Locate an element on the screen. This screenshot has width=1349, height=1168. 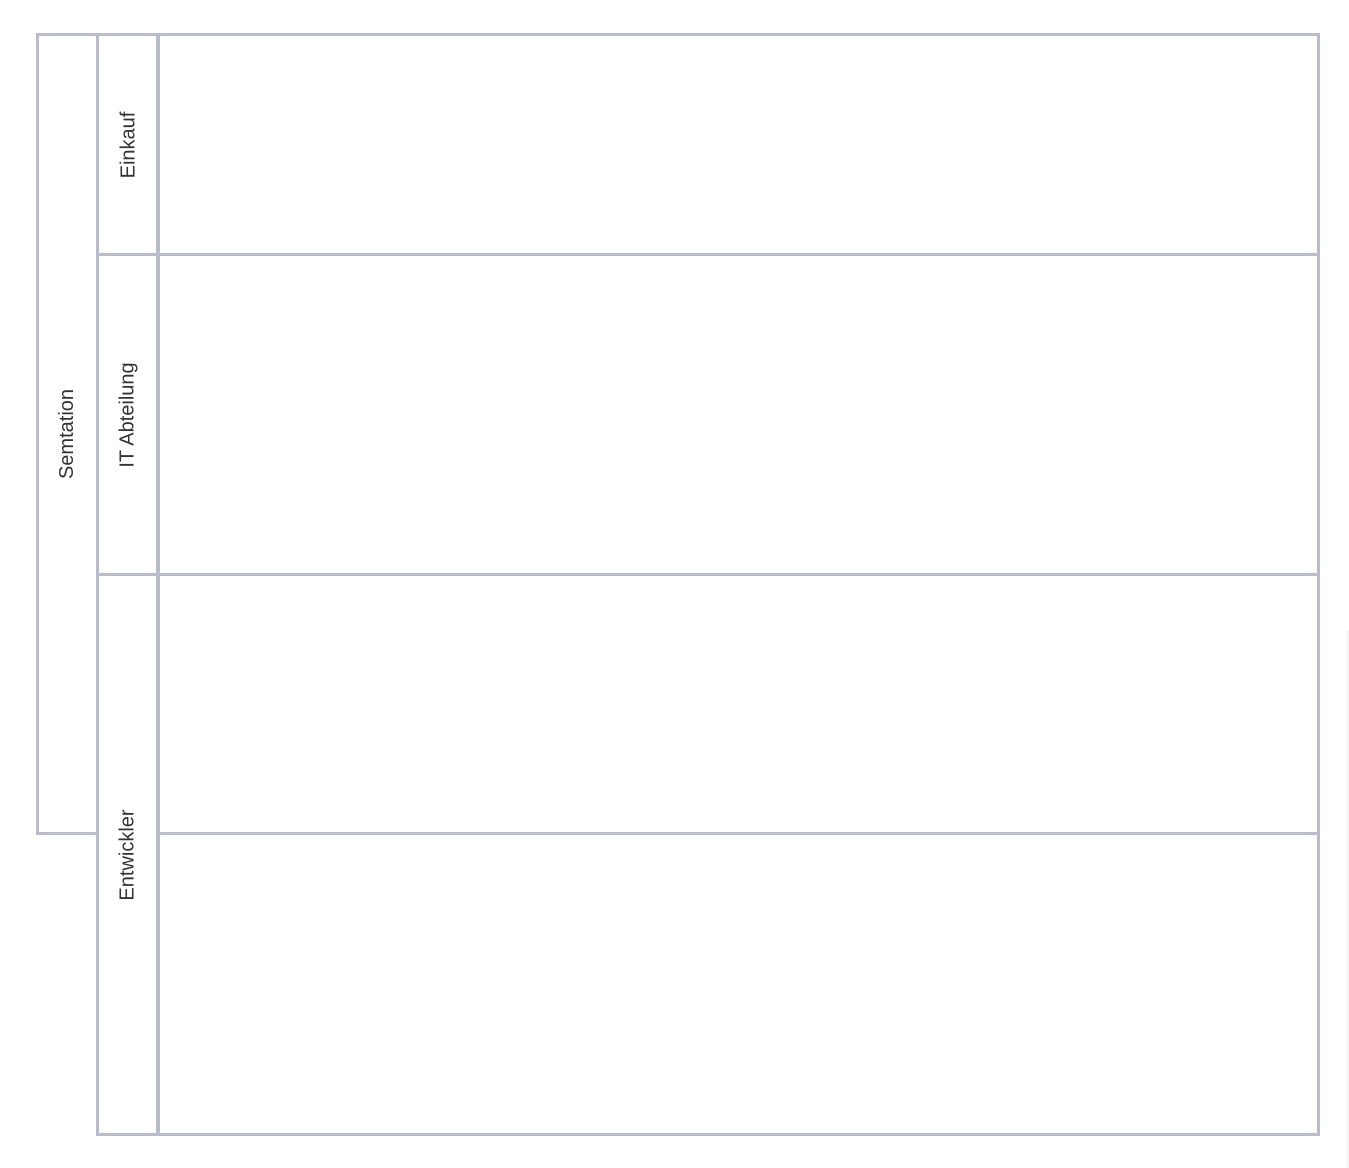
lane-it-abteilung-label-wrap: IT Abteilung is located at coordinates (128, 414).